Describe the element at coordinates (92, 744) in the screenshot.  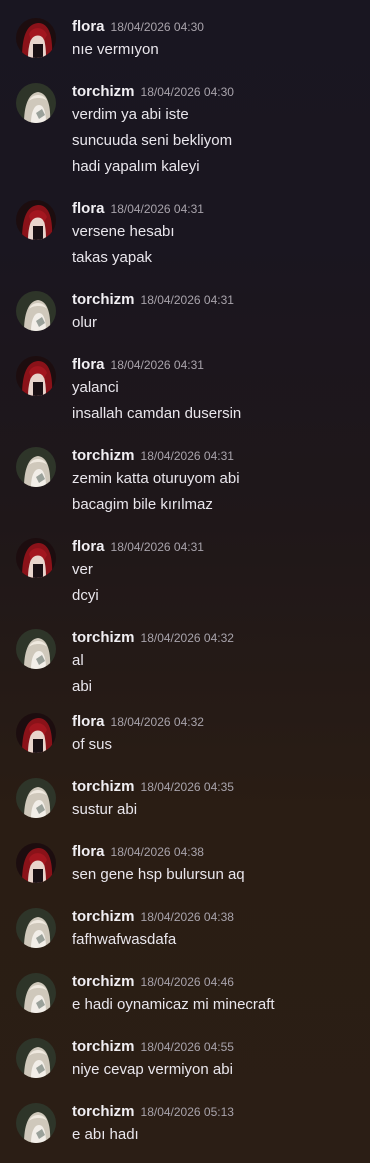
I see `message-text: of sus` at that location.